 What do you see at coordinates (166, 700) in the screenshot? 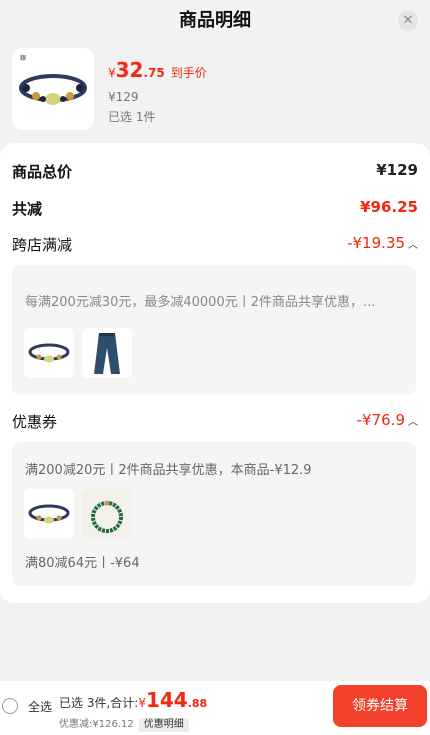
I see `total-integer: 144` at bounding box center [166, 700].